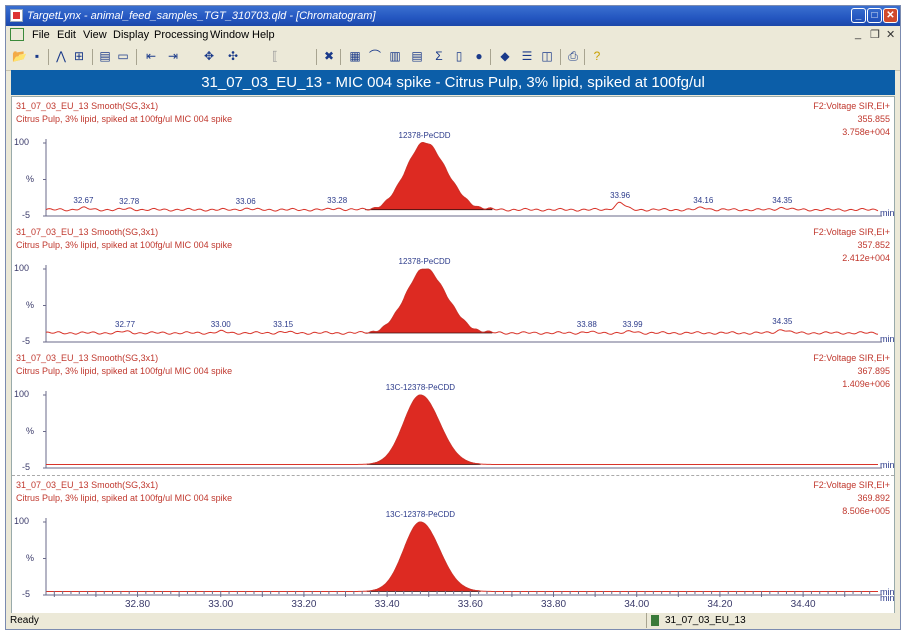 This screenshot has width=906, height=635. Describe the element at coordinates (453, 621) in the screenshot. I see `status-bar: Ready 31_07_03_EU_13` at that location.